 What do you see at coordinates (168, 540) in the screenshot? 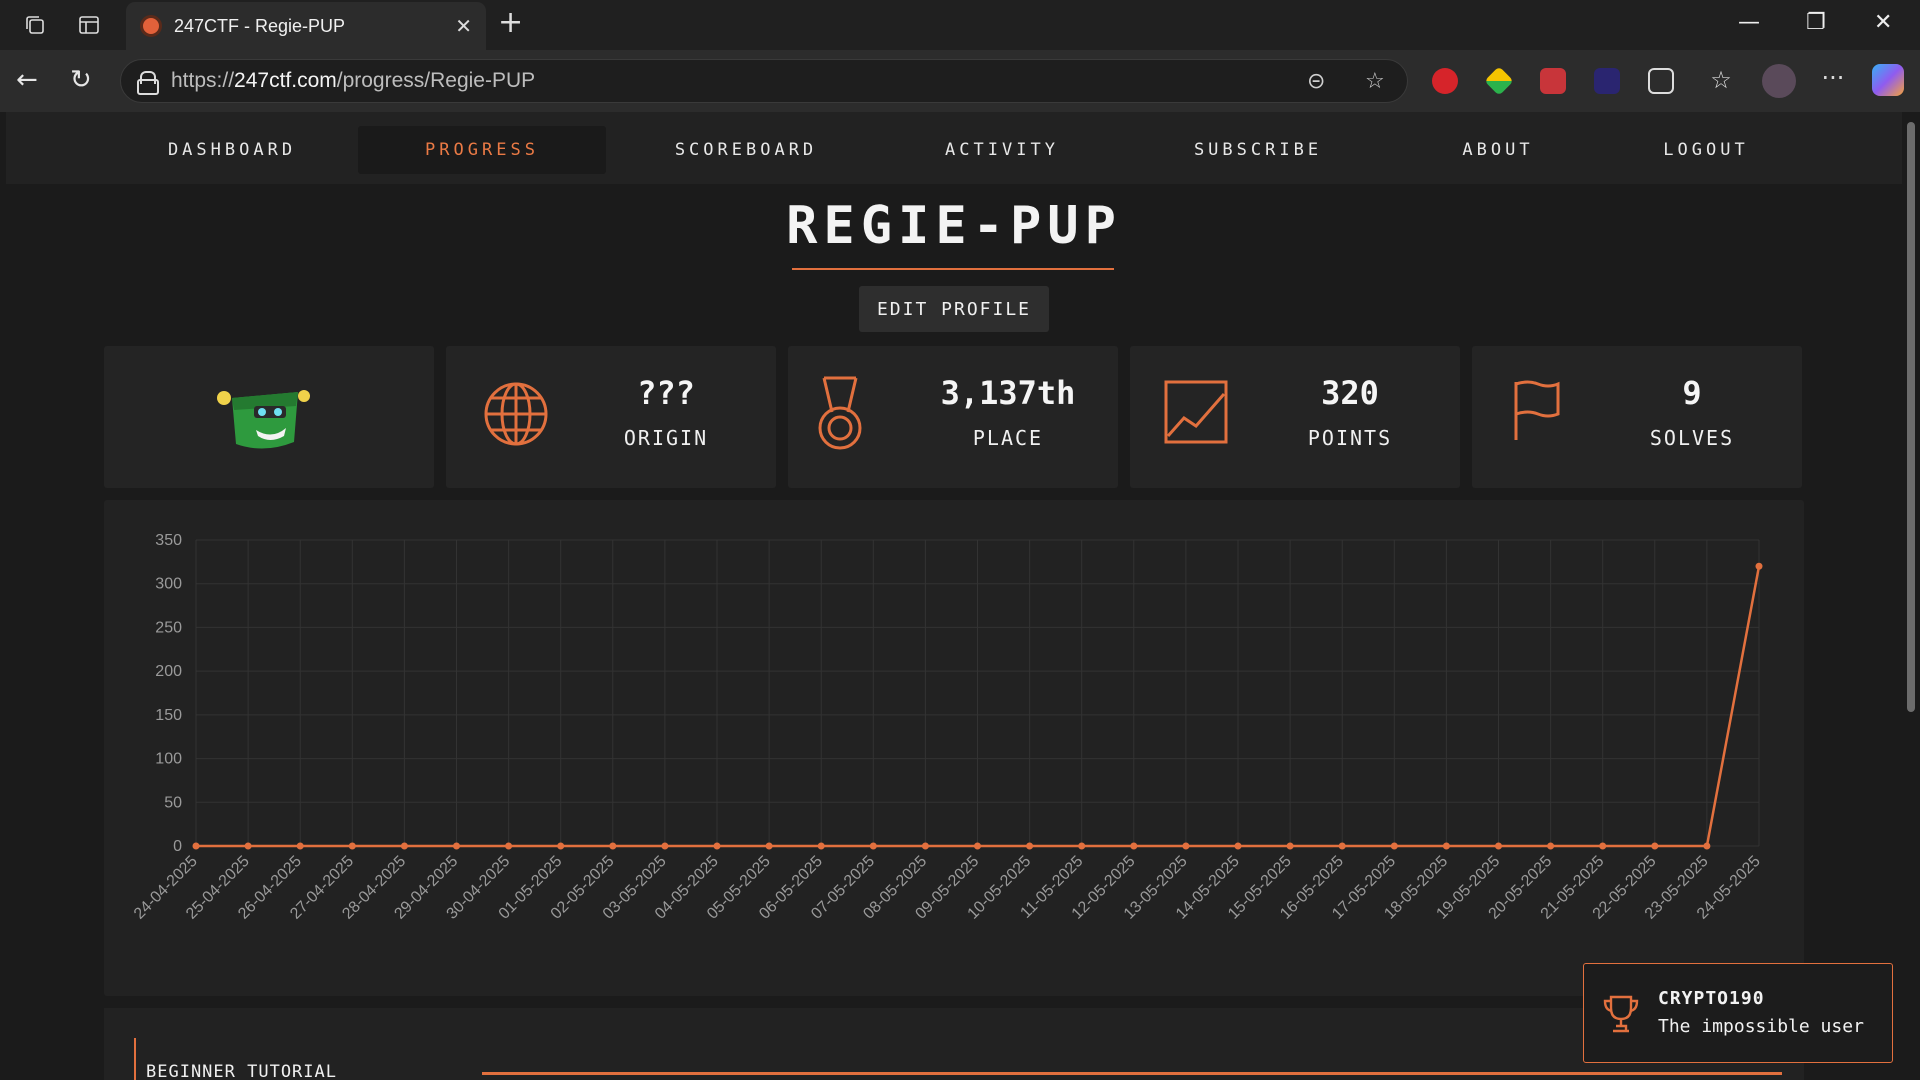
I see `chart-y-tick-label: 350` at bounding box center [168, 540].